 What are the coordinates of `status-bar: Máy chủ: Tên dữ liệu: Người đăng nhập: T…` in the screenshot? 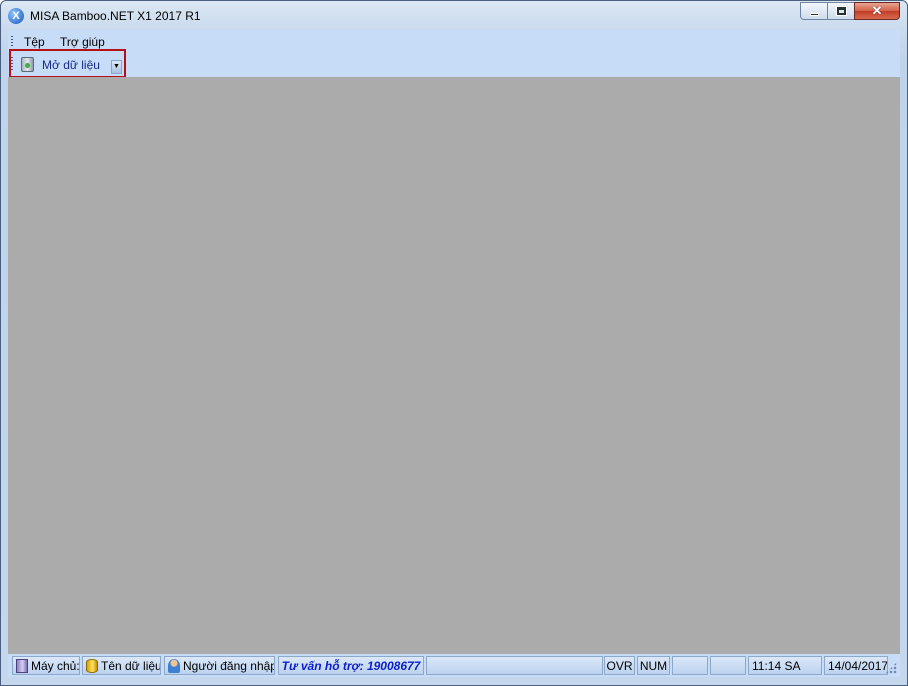 It's located at (454, 665).